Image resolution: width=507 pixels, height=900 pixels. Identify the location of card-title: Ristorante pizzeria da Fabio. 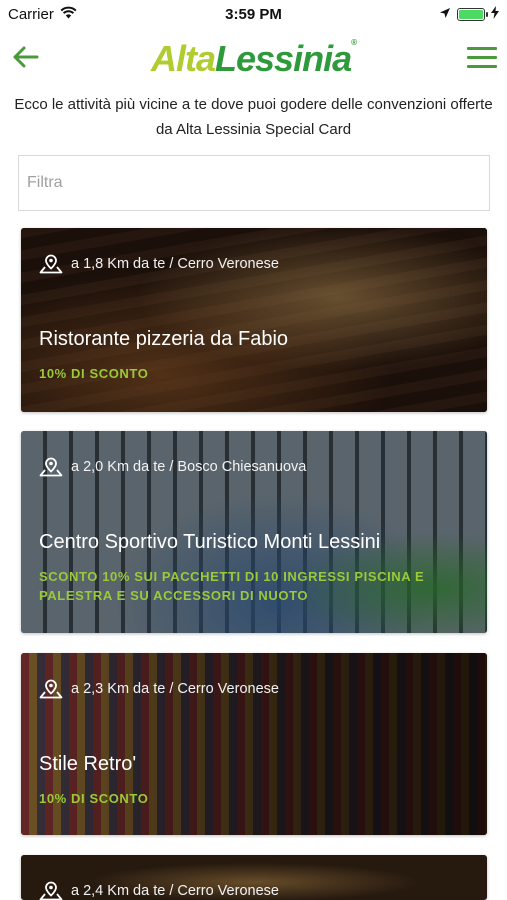
(164, 339).